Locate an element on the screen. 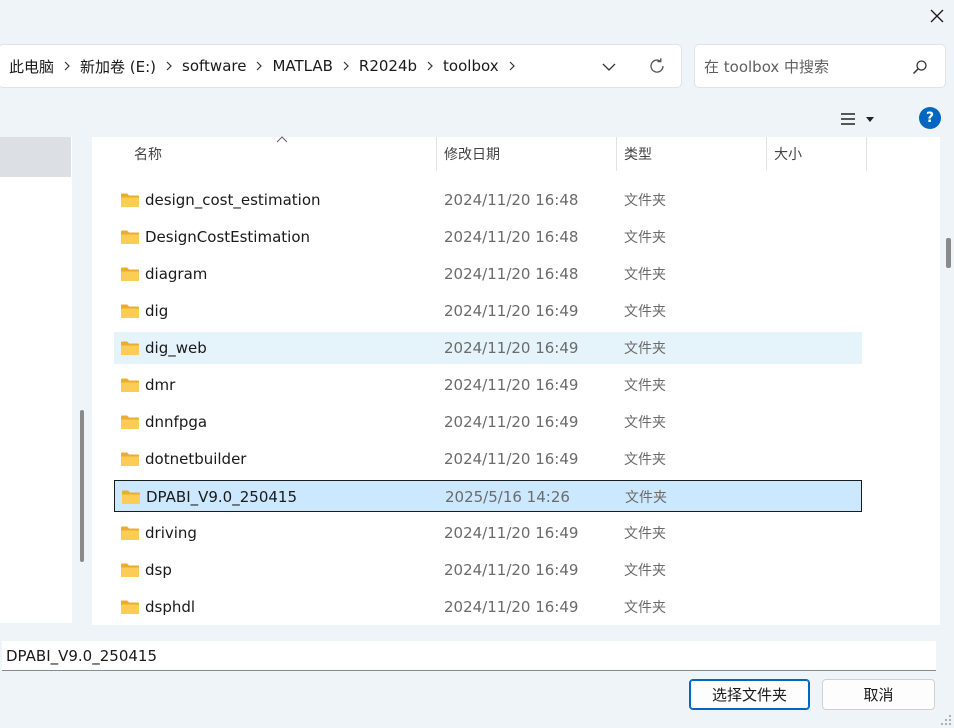  chevron-down-icon is located at coordinates (609, 67).